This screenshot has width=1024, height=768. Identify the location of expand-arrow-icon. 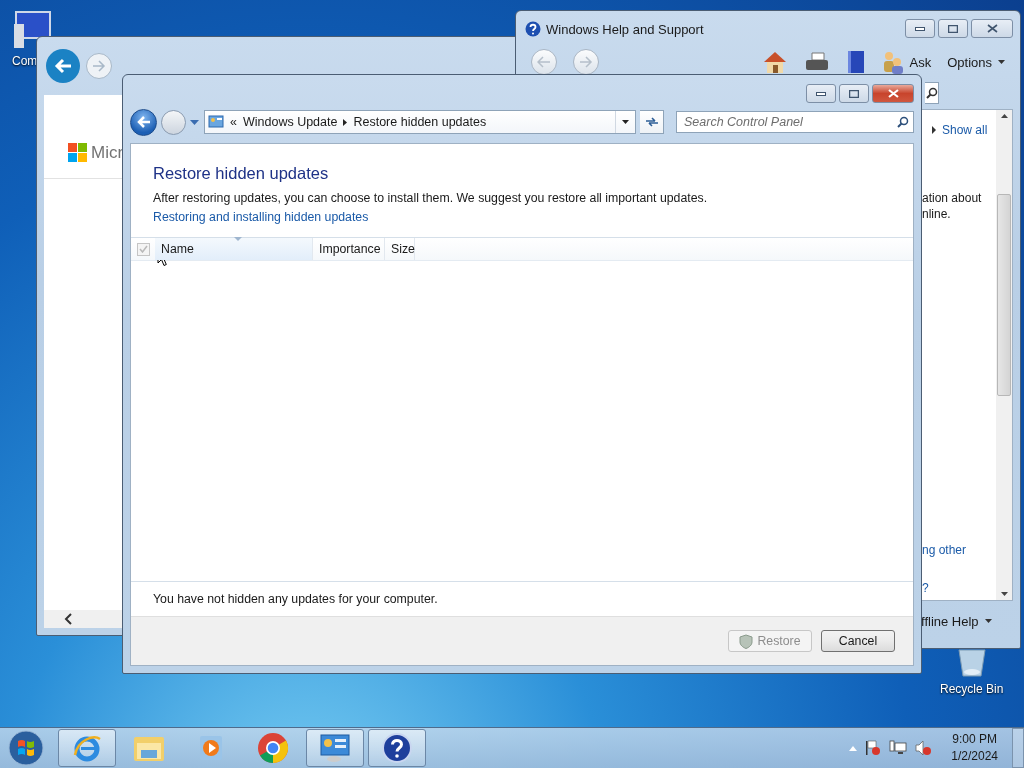
(934, 130).